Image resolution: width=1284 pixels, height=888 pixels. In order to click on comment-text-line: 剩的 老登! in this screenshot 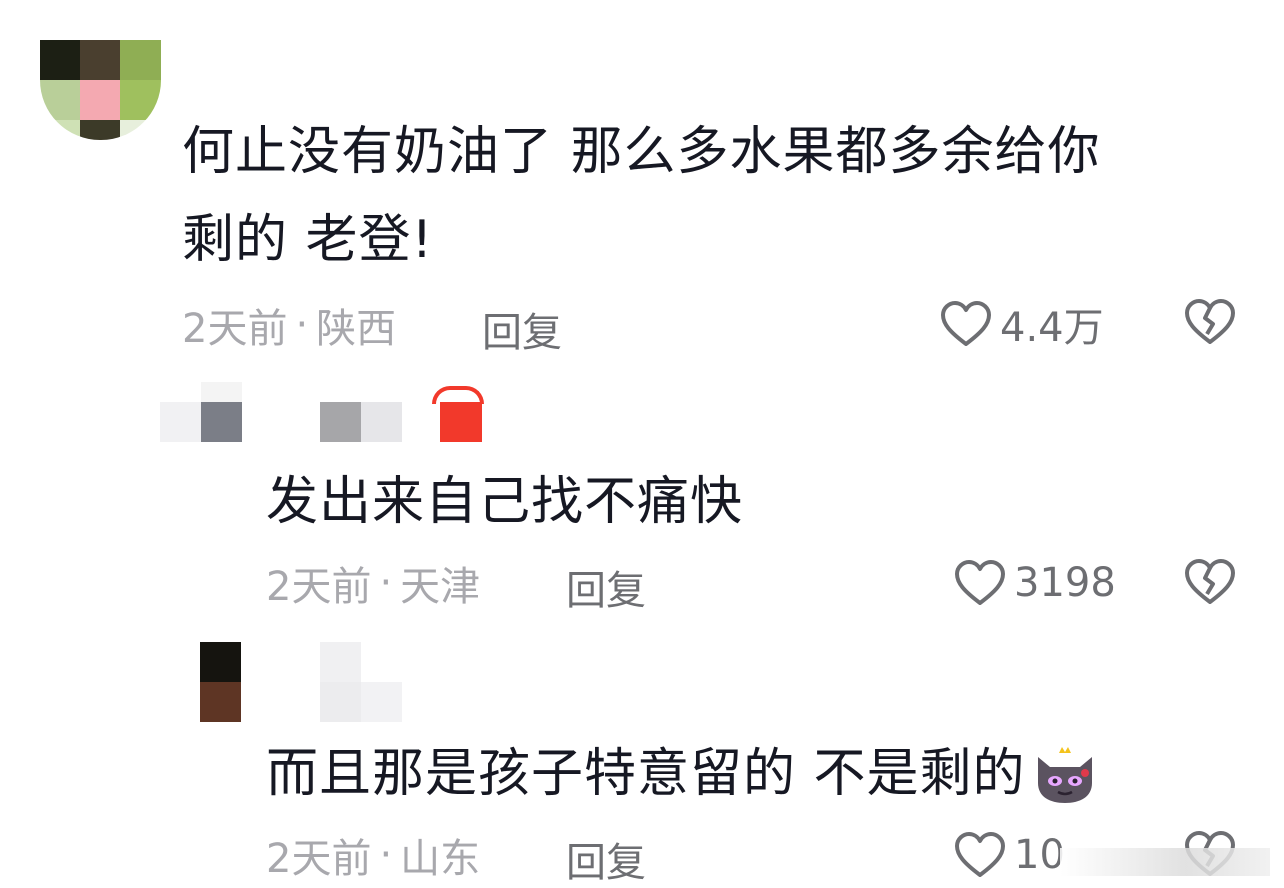, I will do `click(308, 240)`.